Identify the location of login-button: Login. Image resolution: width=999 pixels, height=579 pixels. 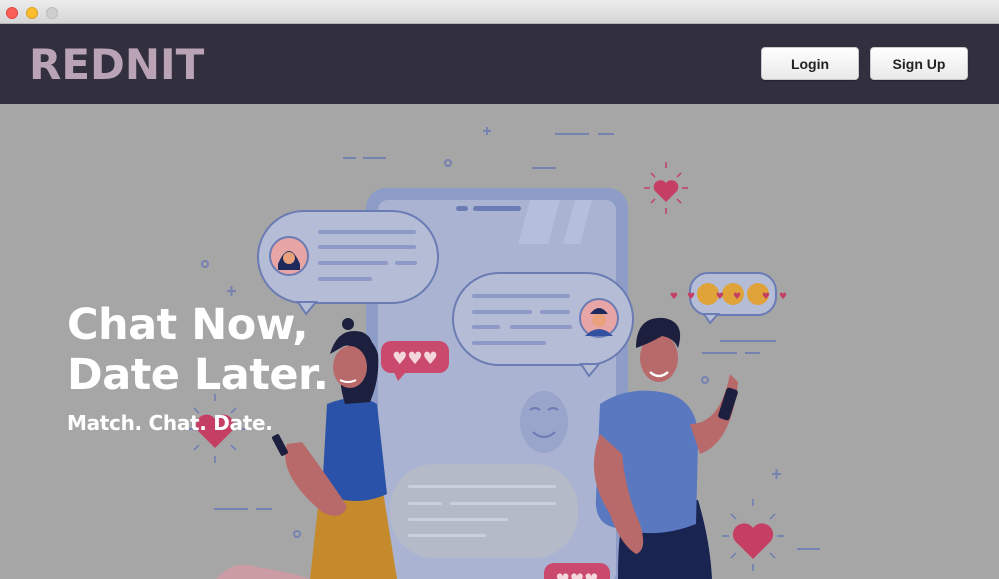
(810, 63).